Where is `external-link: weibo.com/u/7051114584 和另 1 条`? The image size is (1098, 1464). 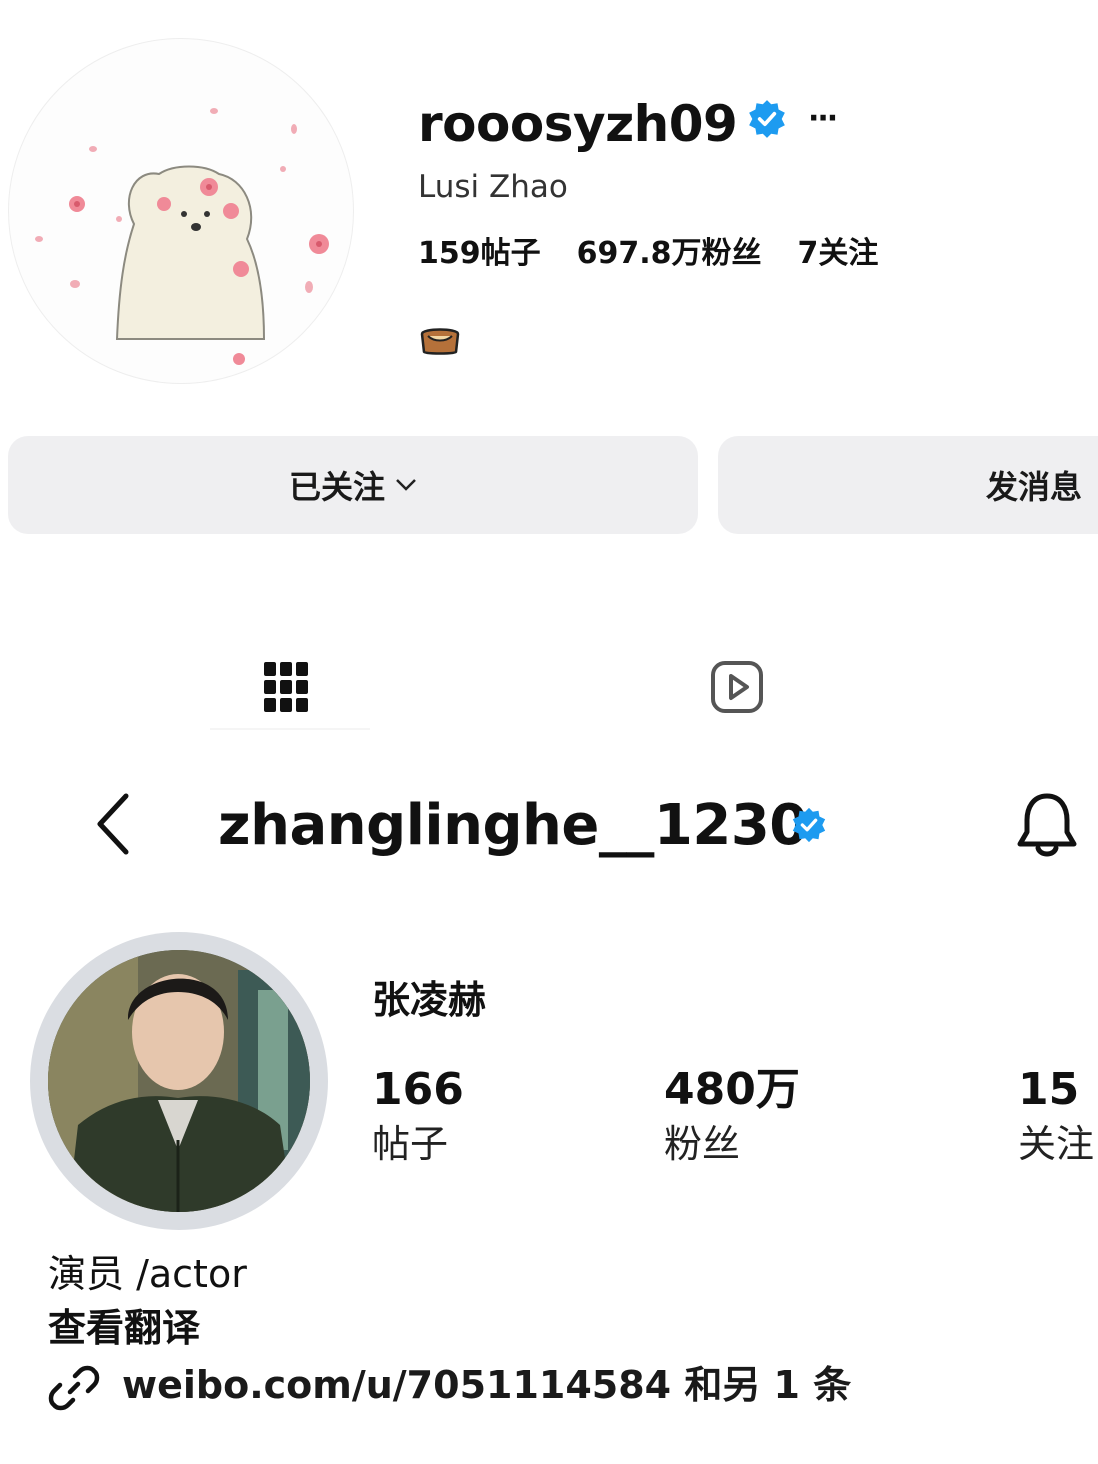 external-link: weibo.com/u/7051114584 和另 1 条 is located at coordinates (486, 1385).